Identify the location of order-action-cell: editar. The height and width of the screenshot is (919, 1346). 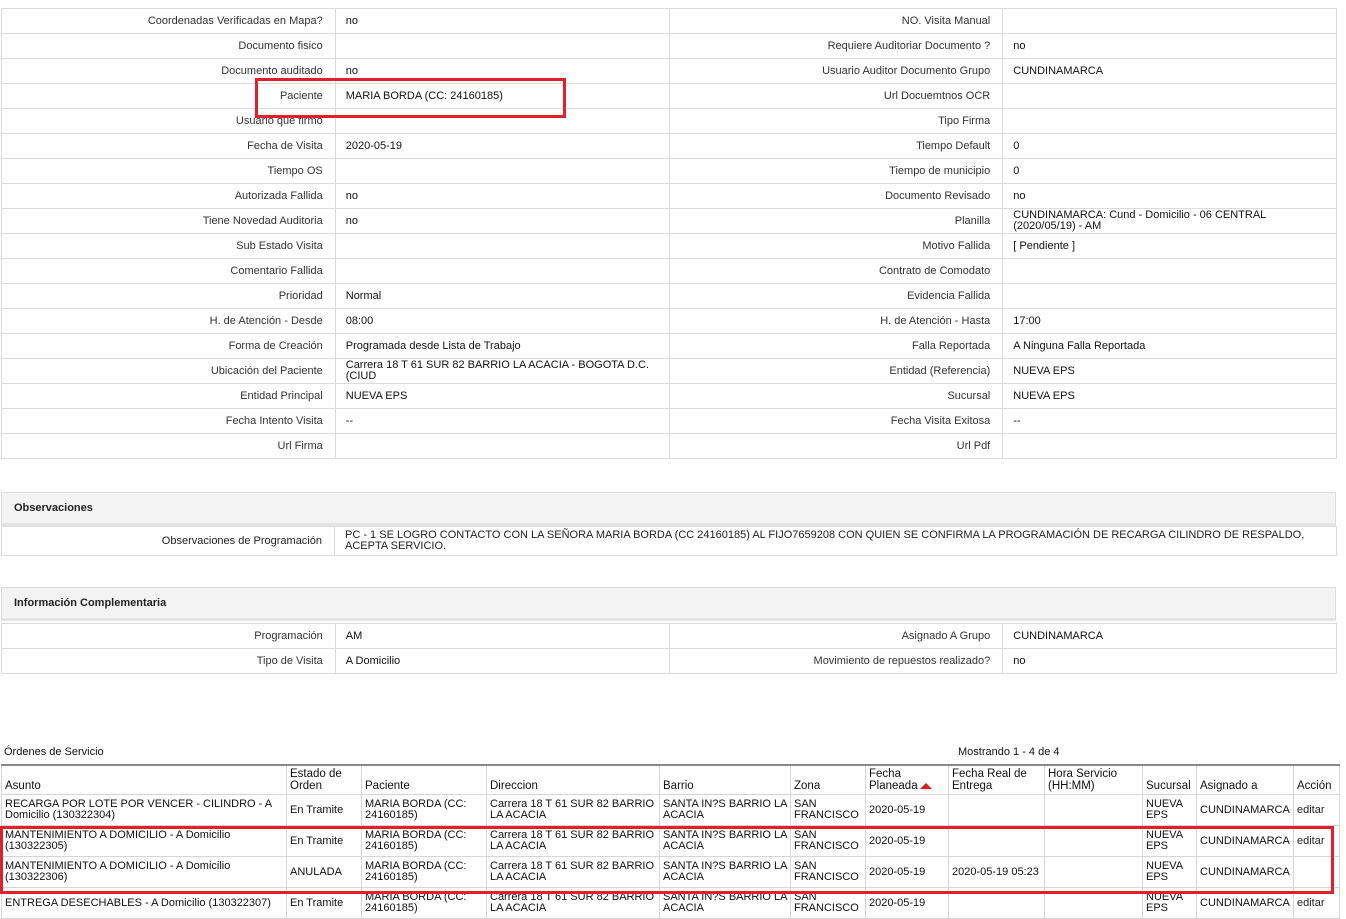
(1316, 903).